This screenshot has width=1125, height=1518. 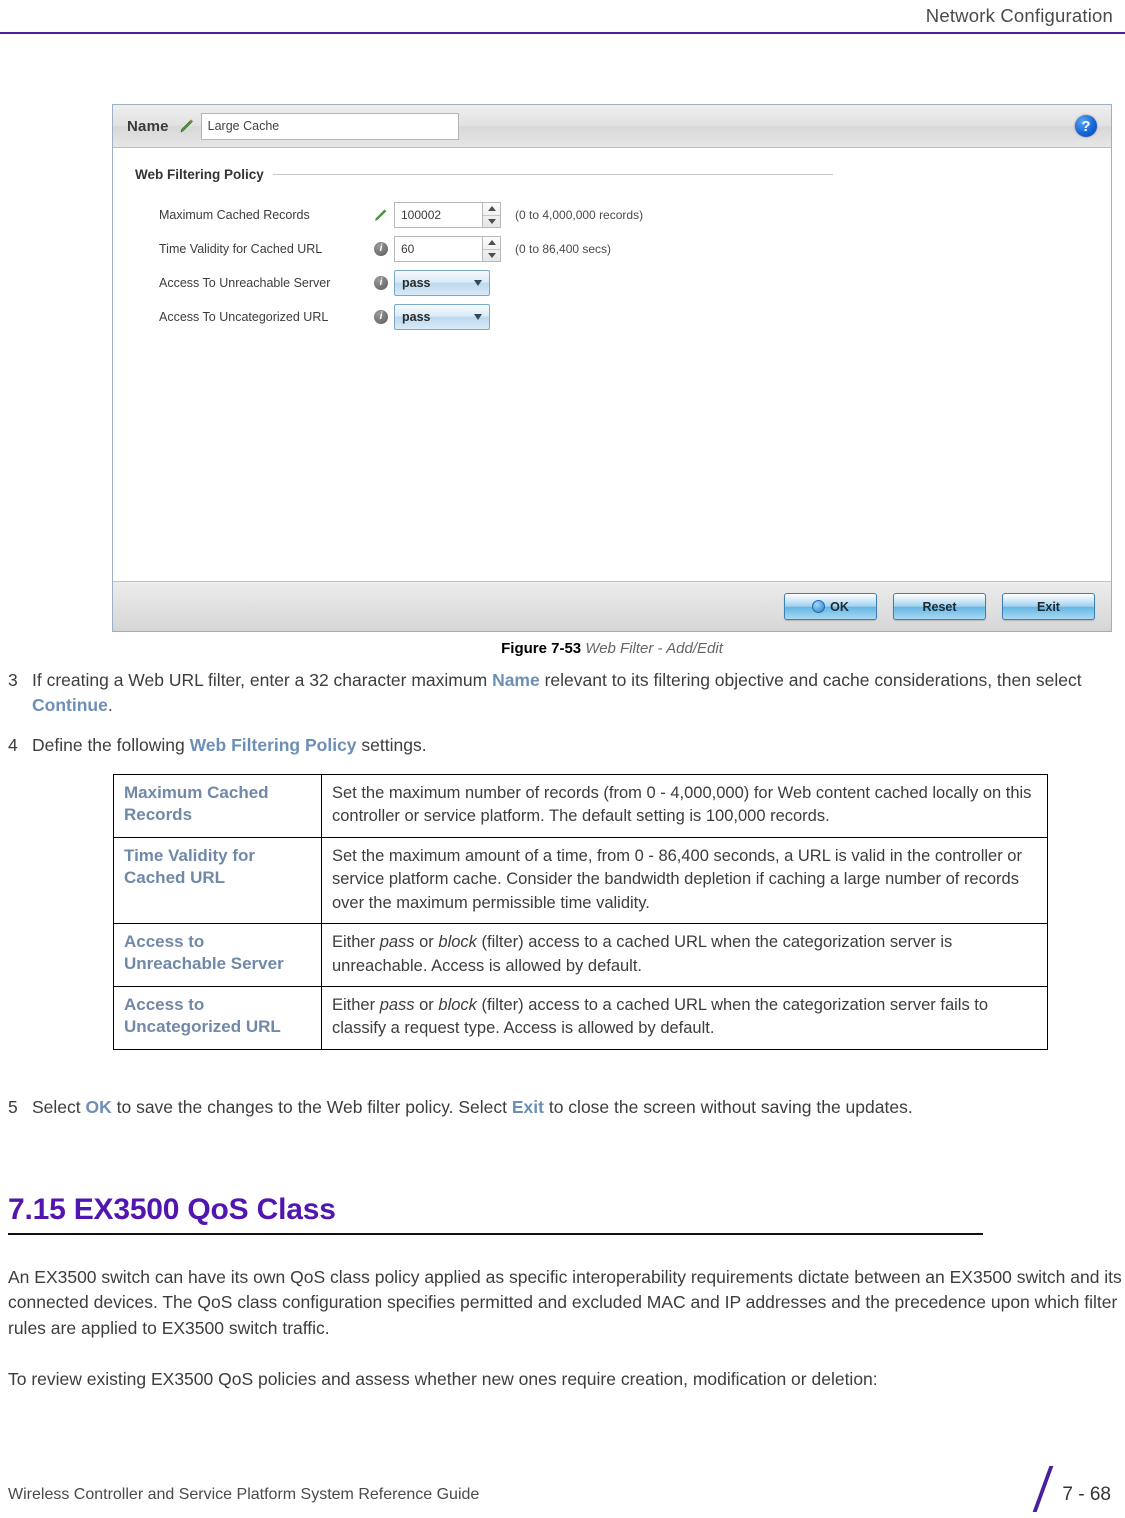 I want to click on table-row-label: Time Validity for Cached URL, so click(x=217, y=880).